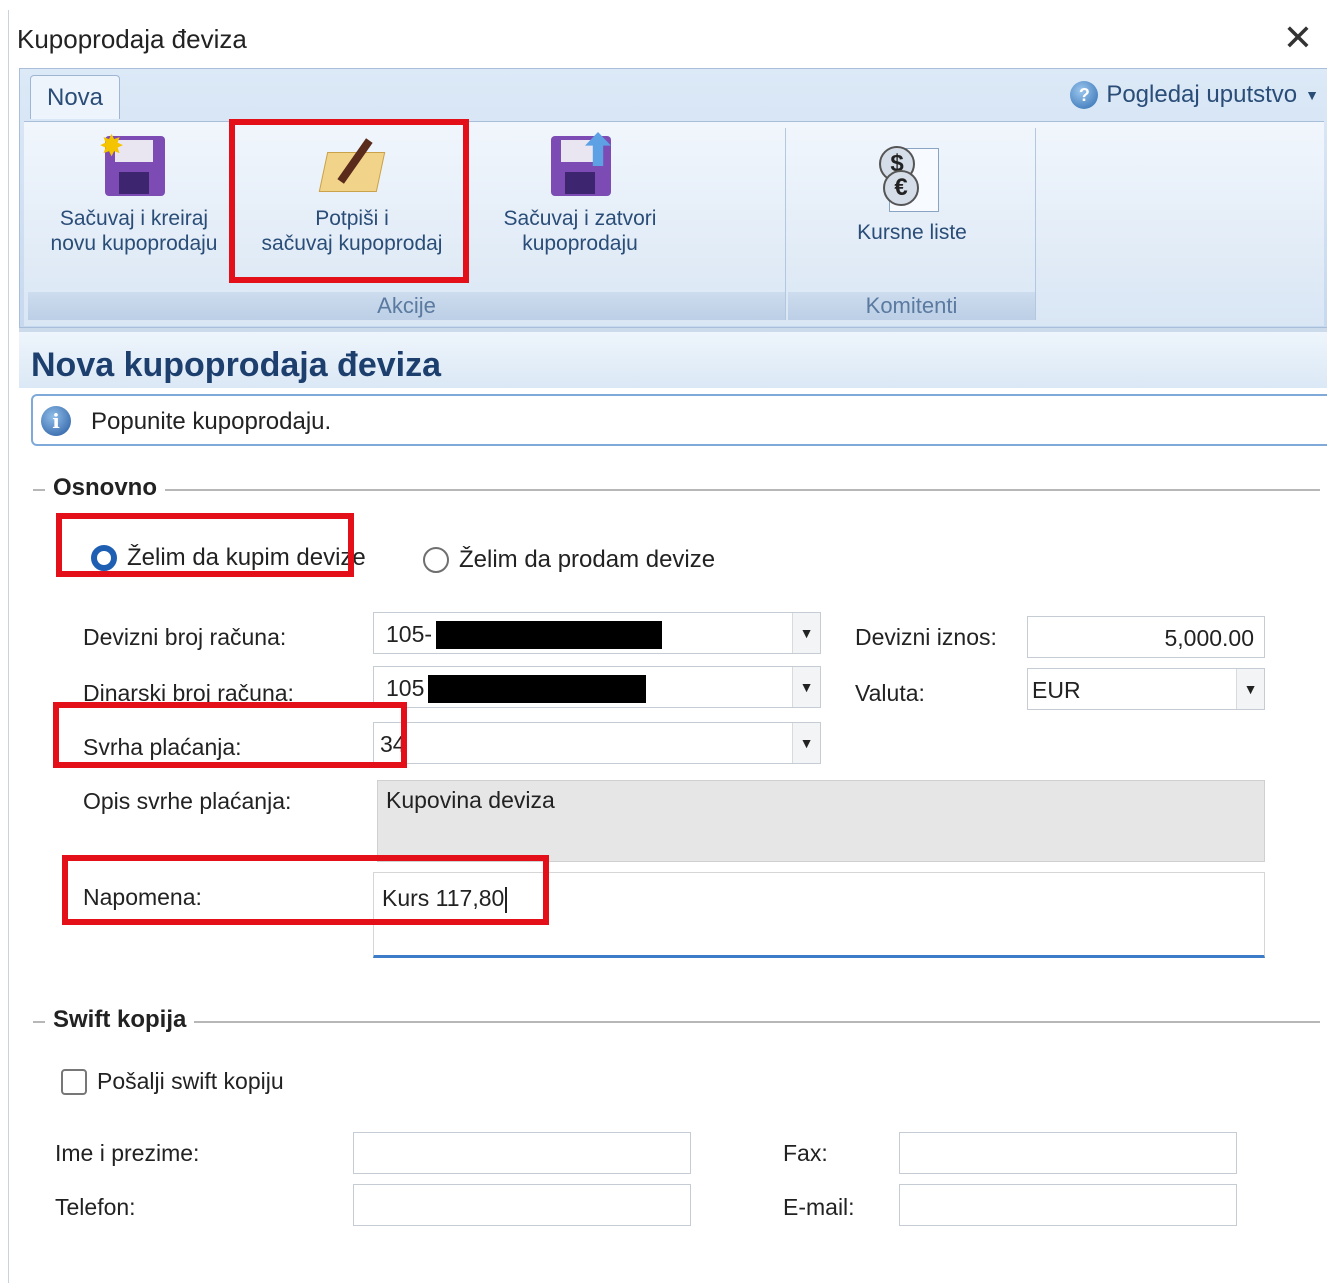 The image size is (1327, 1283). I want to click on radio-sell-label: Želim da prodam devize, so click(587, 559).